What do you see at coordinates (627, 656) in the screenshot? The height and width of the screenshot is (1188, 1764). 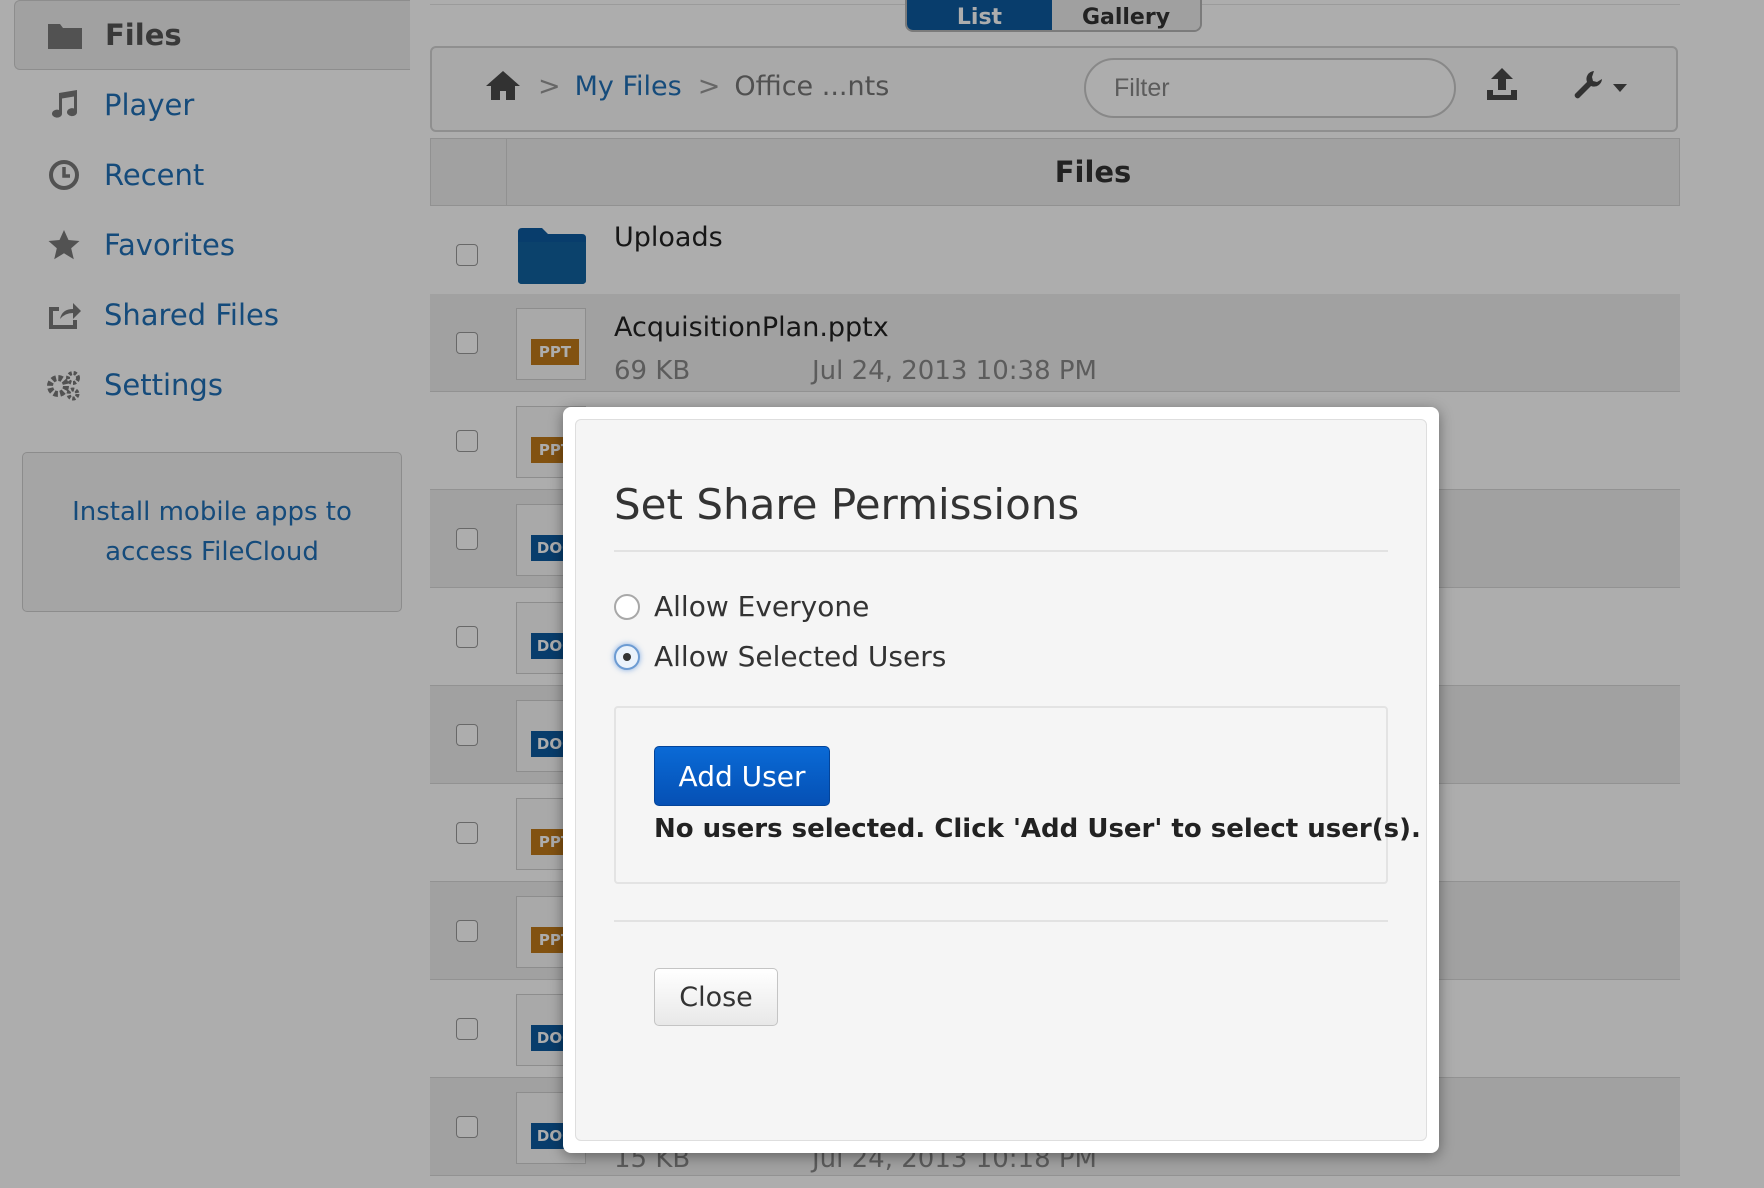 I see `allow-selected-users-radio` at bounding box center [627, 656].